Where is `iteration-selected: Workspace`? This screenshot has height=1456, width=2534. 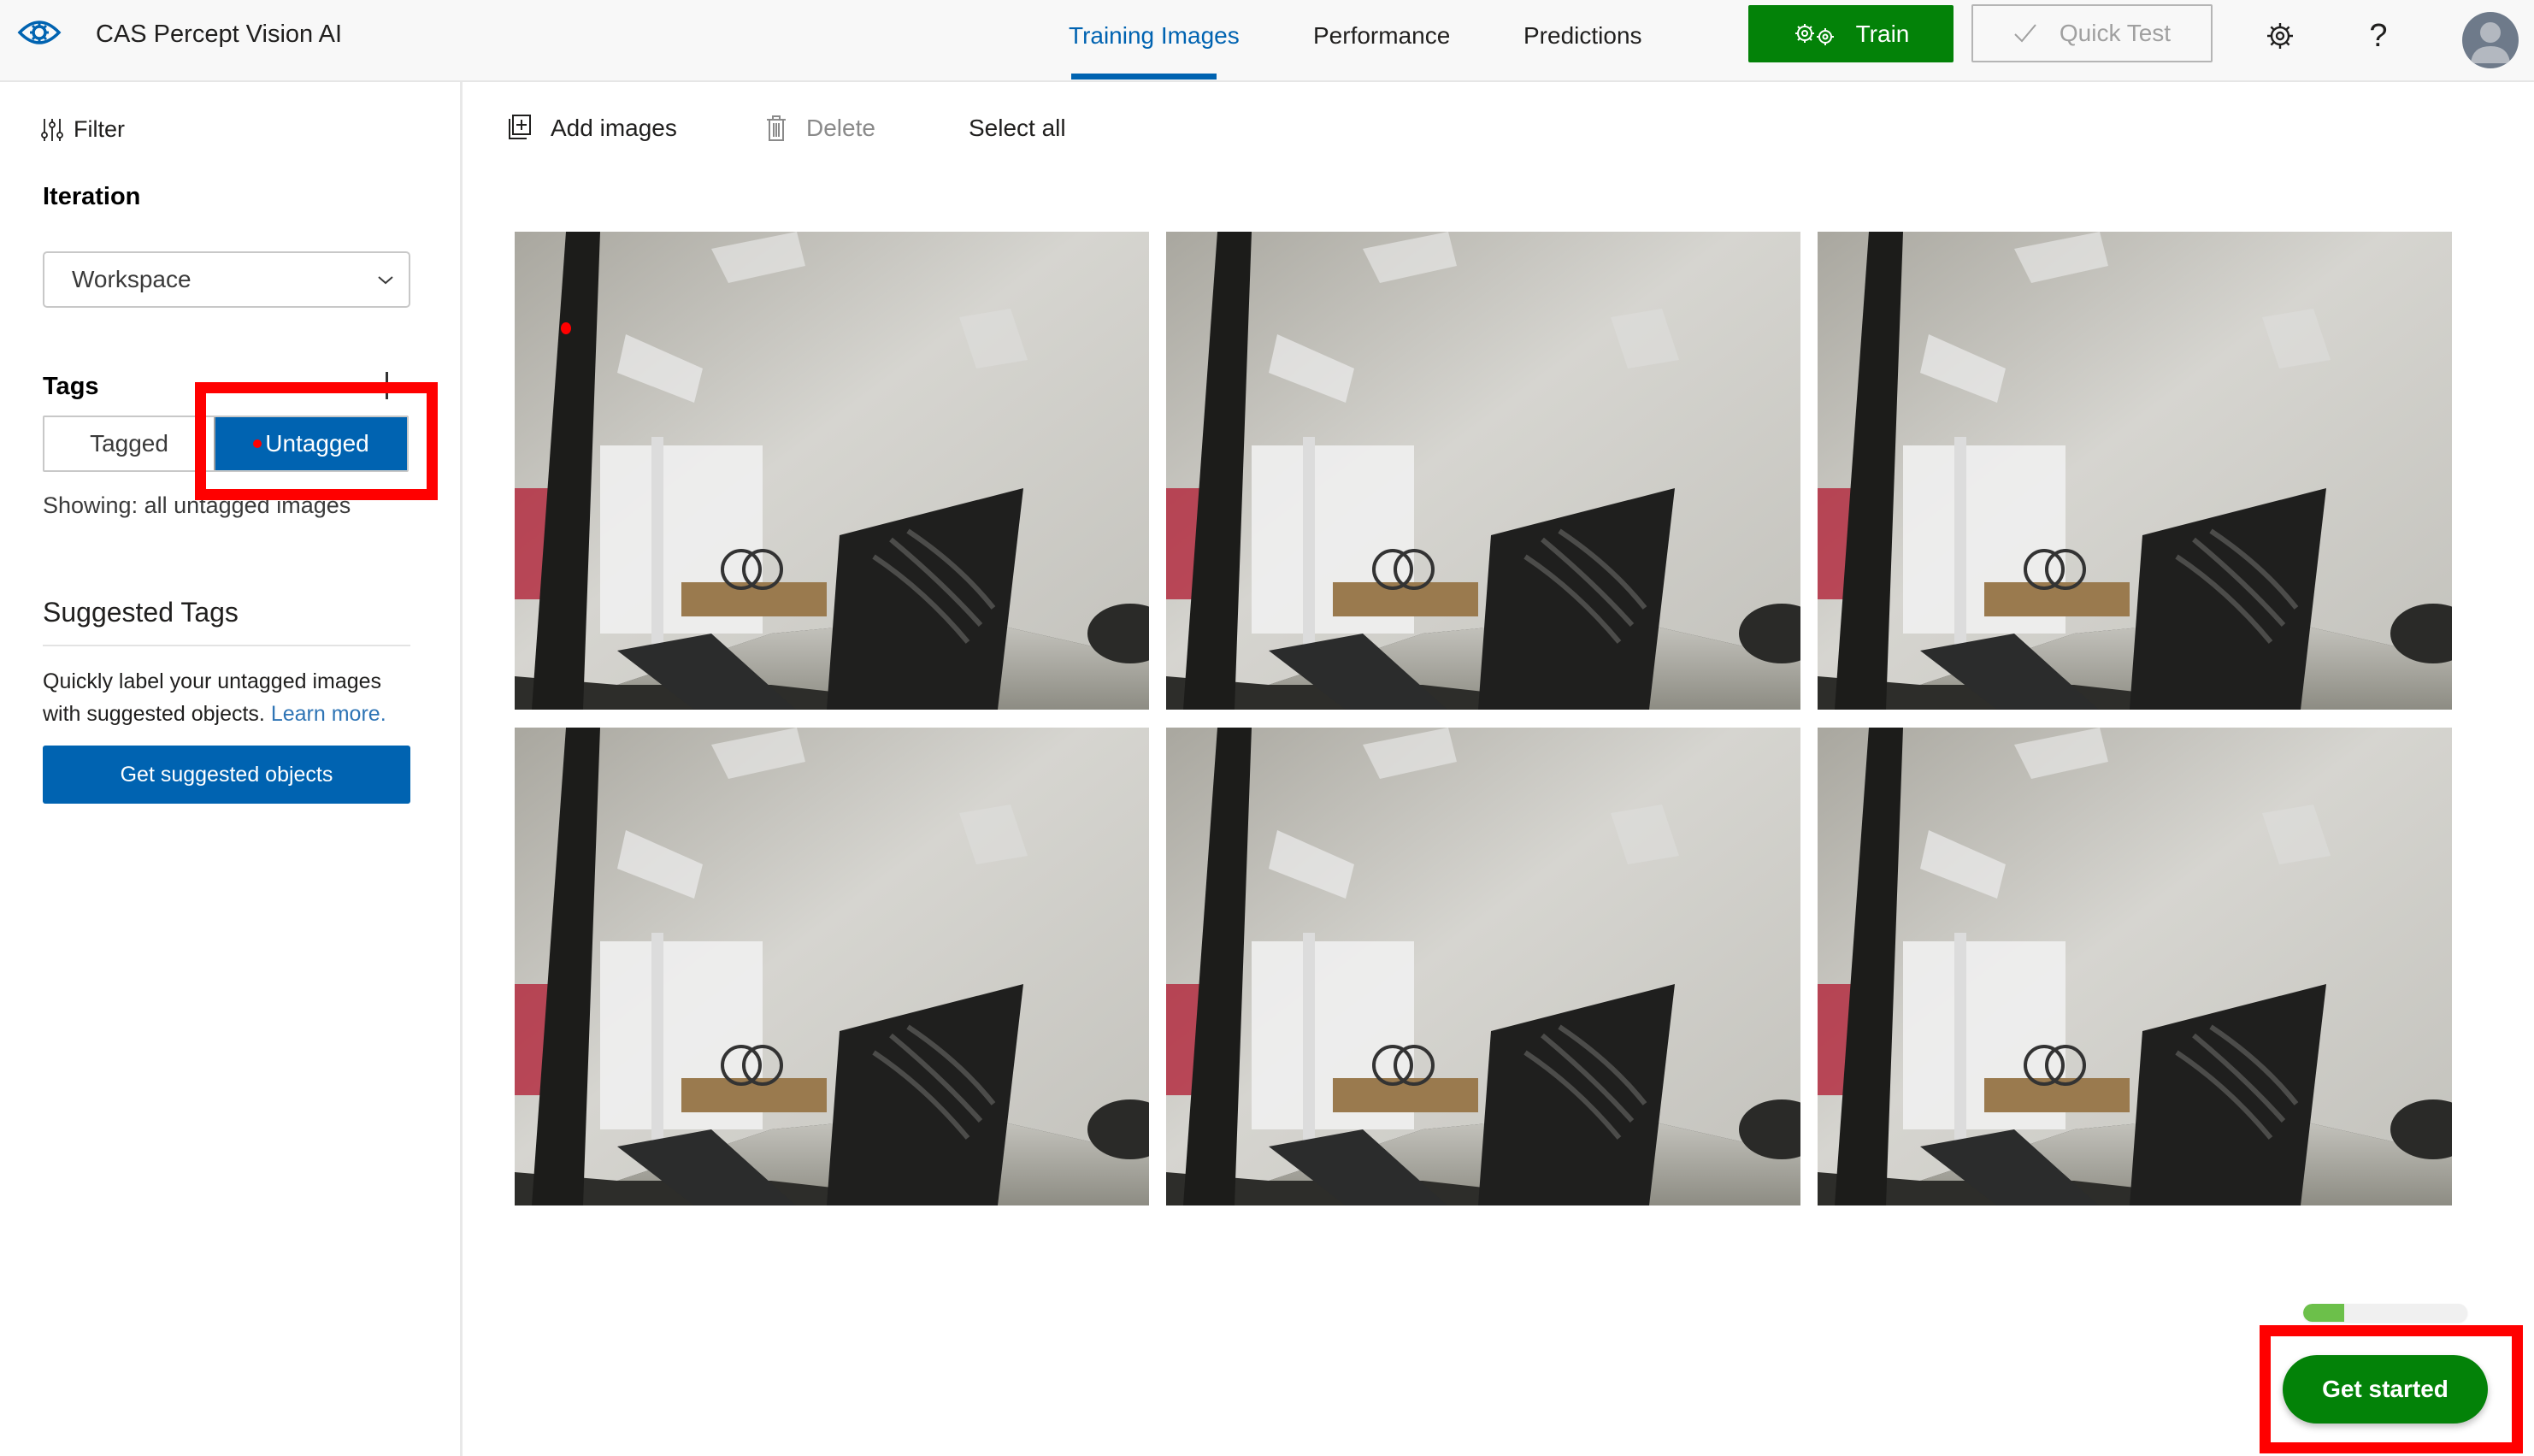 iteration-selected: Workspace is located at coordinates (132, 279).